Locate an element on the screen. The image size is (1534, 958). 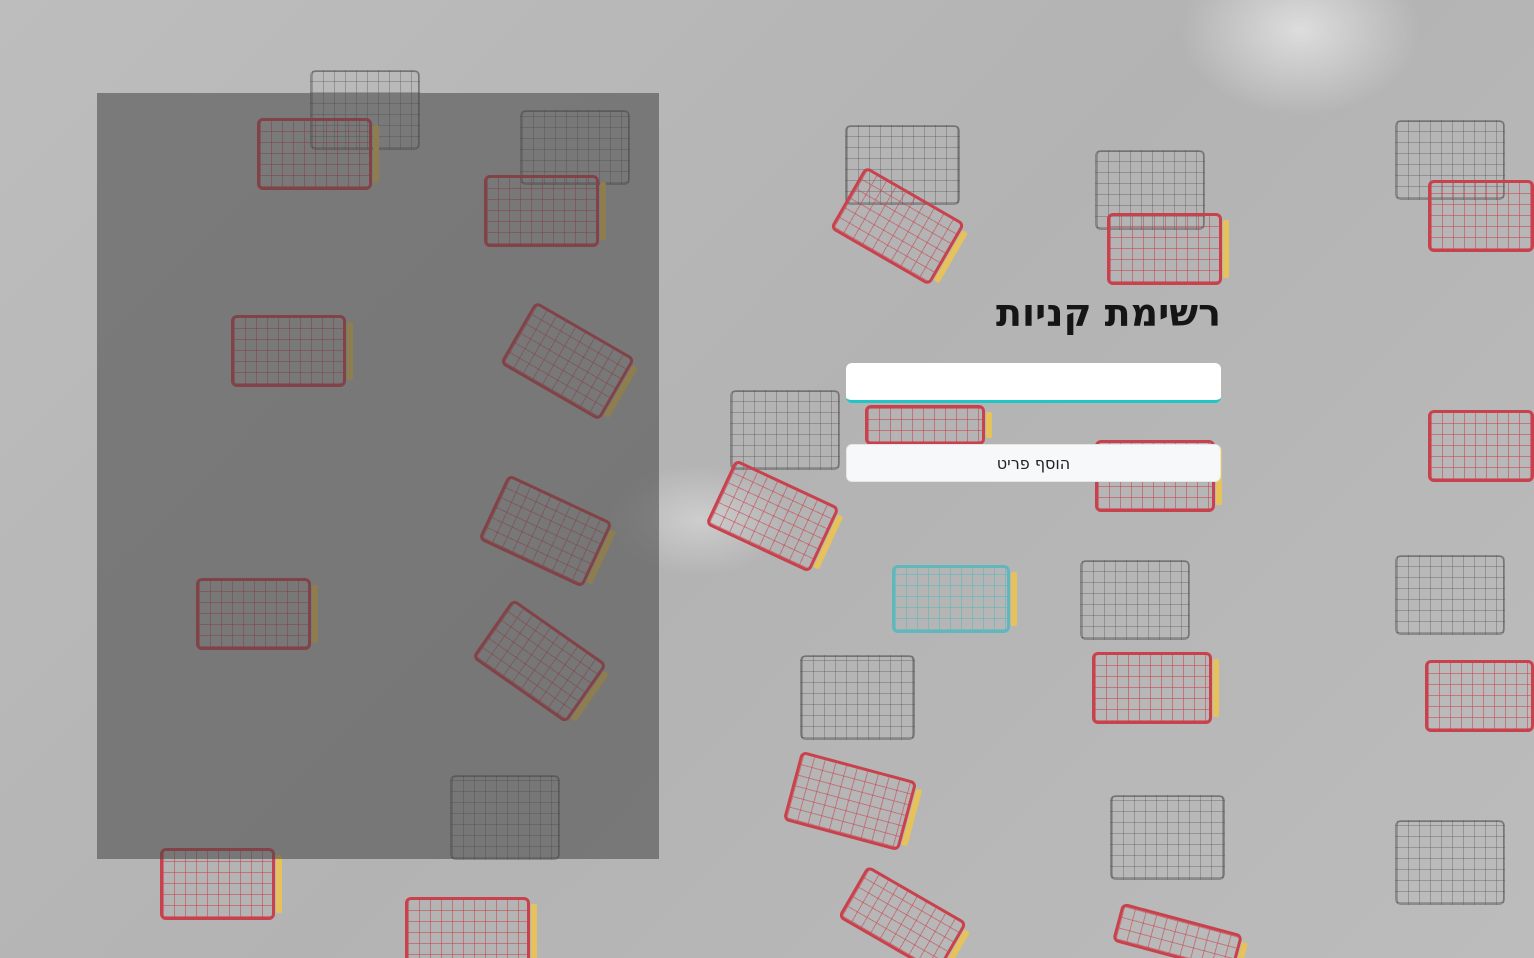
shopping-list-form: רשימת קניות הוסף פריט is located at coordinates (1033, 386).